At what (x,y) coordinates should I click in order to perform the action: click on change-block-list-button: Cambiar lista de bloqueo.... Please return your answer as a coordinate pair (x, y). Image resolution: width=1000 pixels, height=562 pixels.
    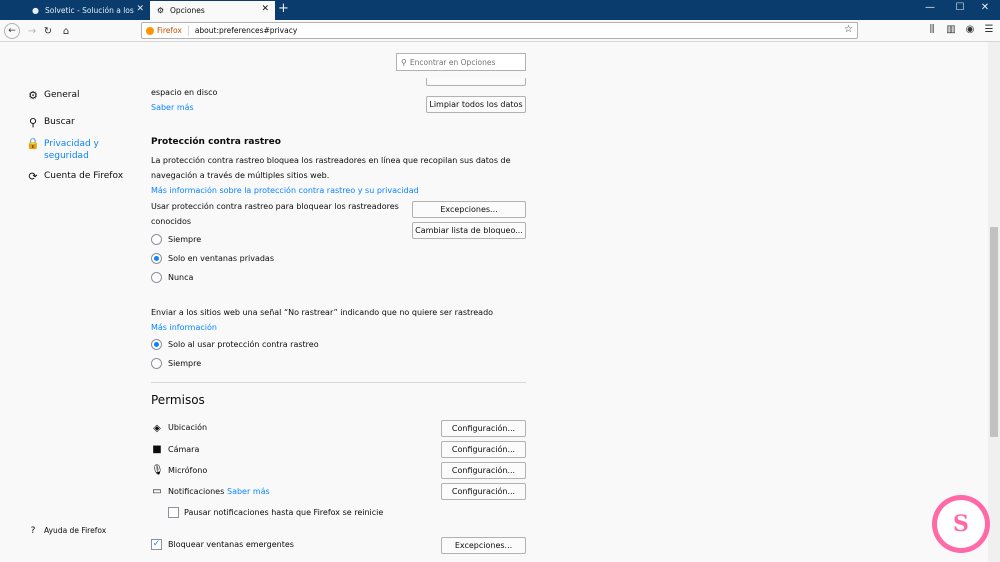
    Looking at the image, I should click on (469, 230).